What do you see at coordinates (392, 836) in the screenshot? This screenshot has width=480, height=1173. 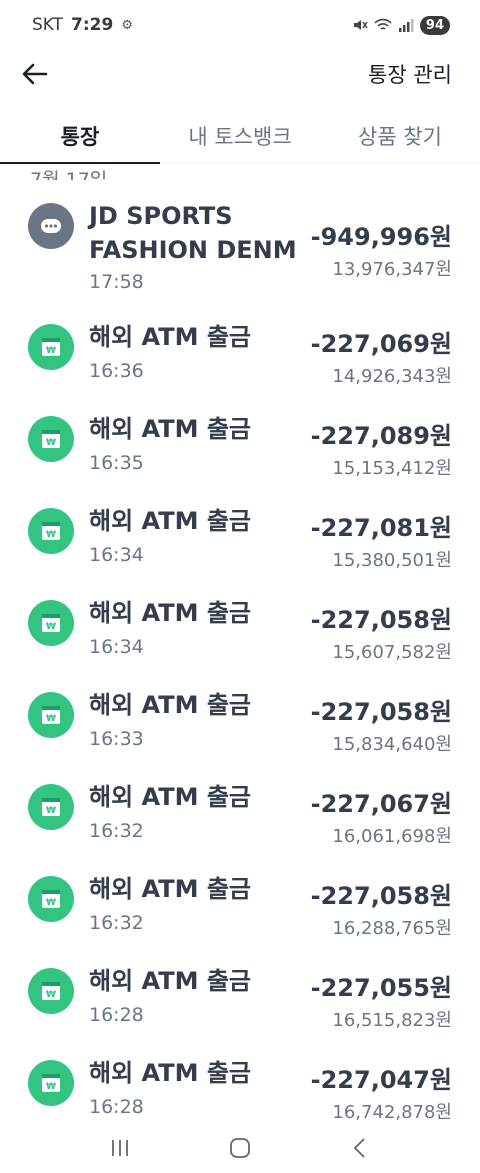 I see `transaction-balance: 16,061,698원` at bounding box center [392, 836].